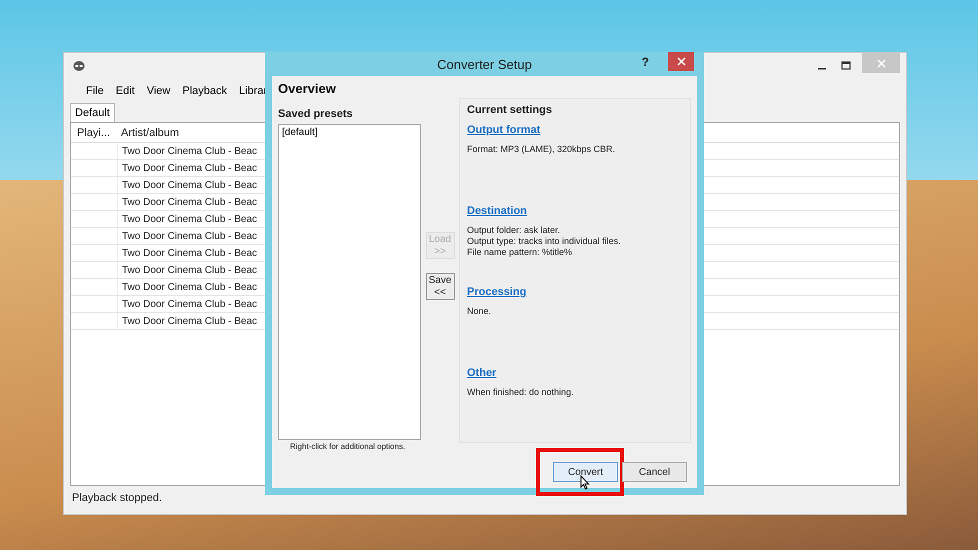  What do you see at coordinates (479, 311) in the screenshot?
I see `settings-text: None.` at bounding box center [479, 311].